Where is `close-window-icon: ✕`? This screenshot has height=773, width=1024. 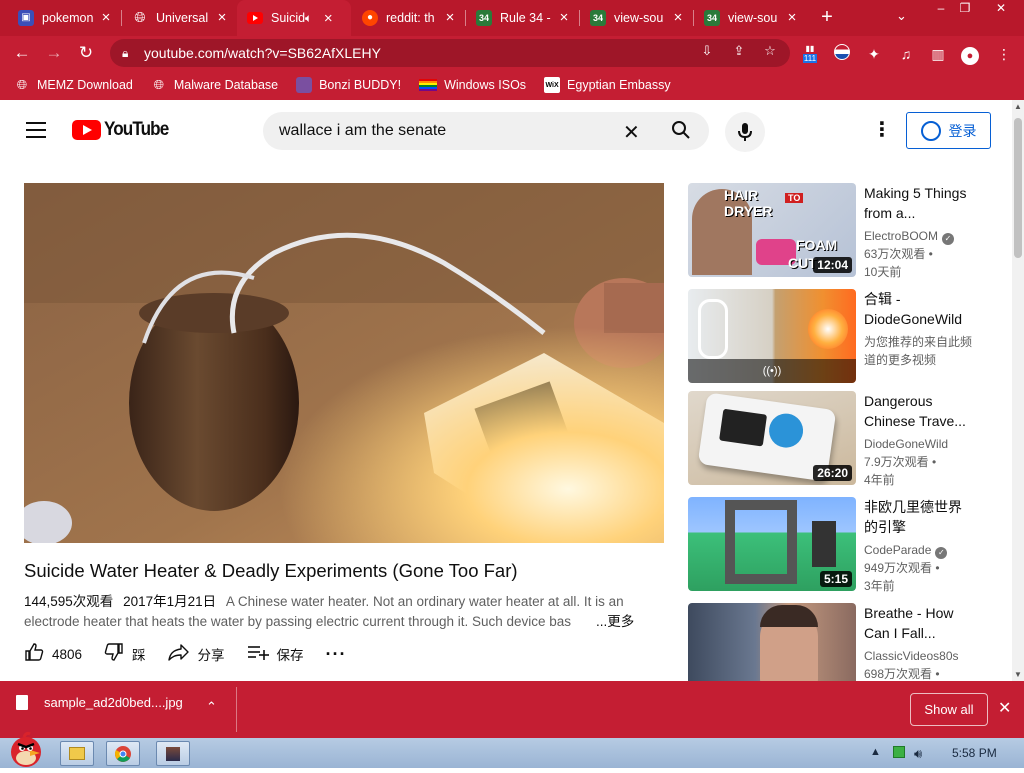 close-window-icon: ✕ is located at coordinates (1001, 9).